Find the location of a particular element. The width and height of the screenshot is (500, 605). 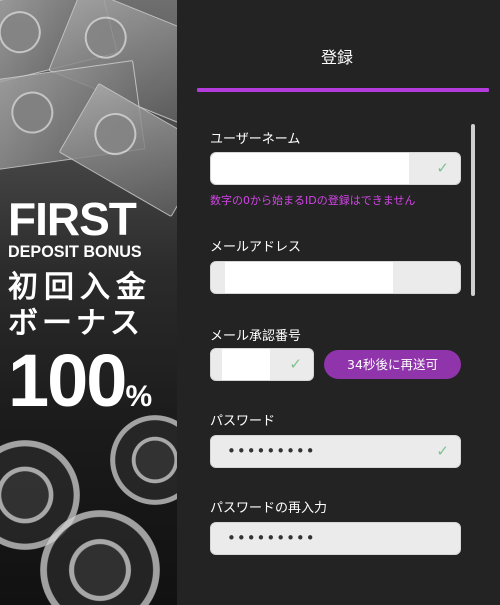

banner-percent-number: 100 is located at coordinates (67, 380).